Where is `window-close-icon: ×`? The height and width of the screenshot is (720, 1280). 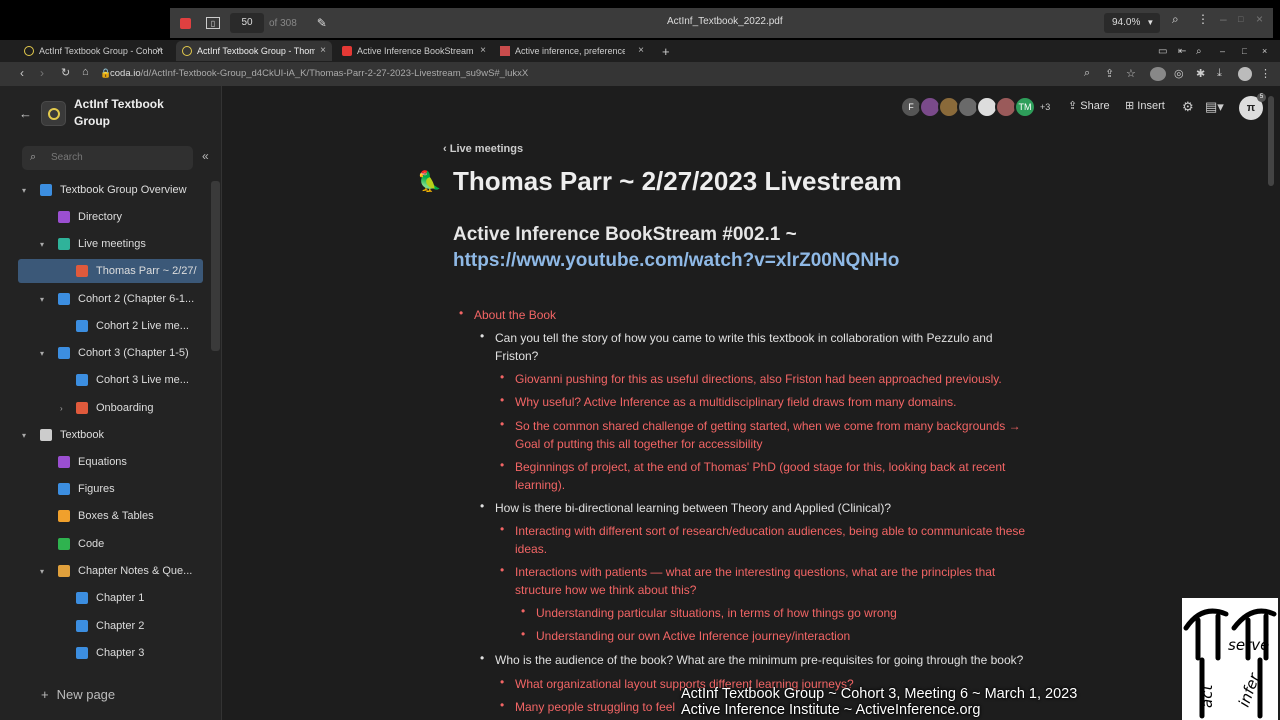 window-close-icon: × is located at coordinates (1261, 51).